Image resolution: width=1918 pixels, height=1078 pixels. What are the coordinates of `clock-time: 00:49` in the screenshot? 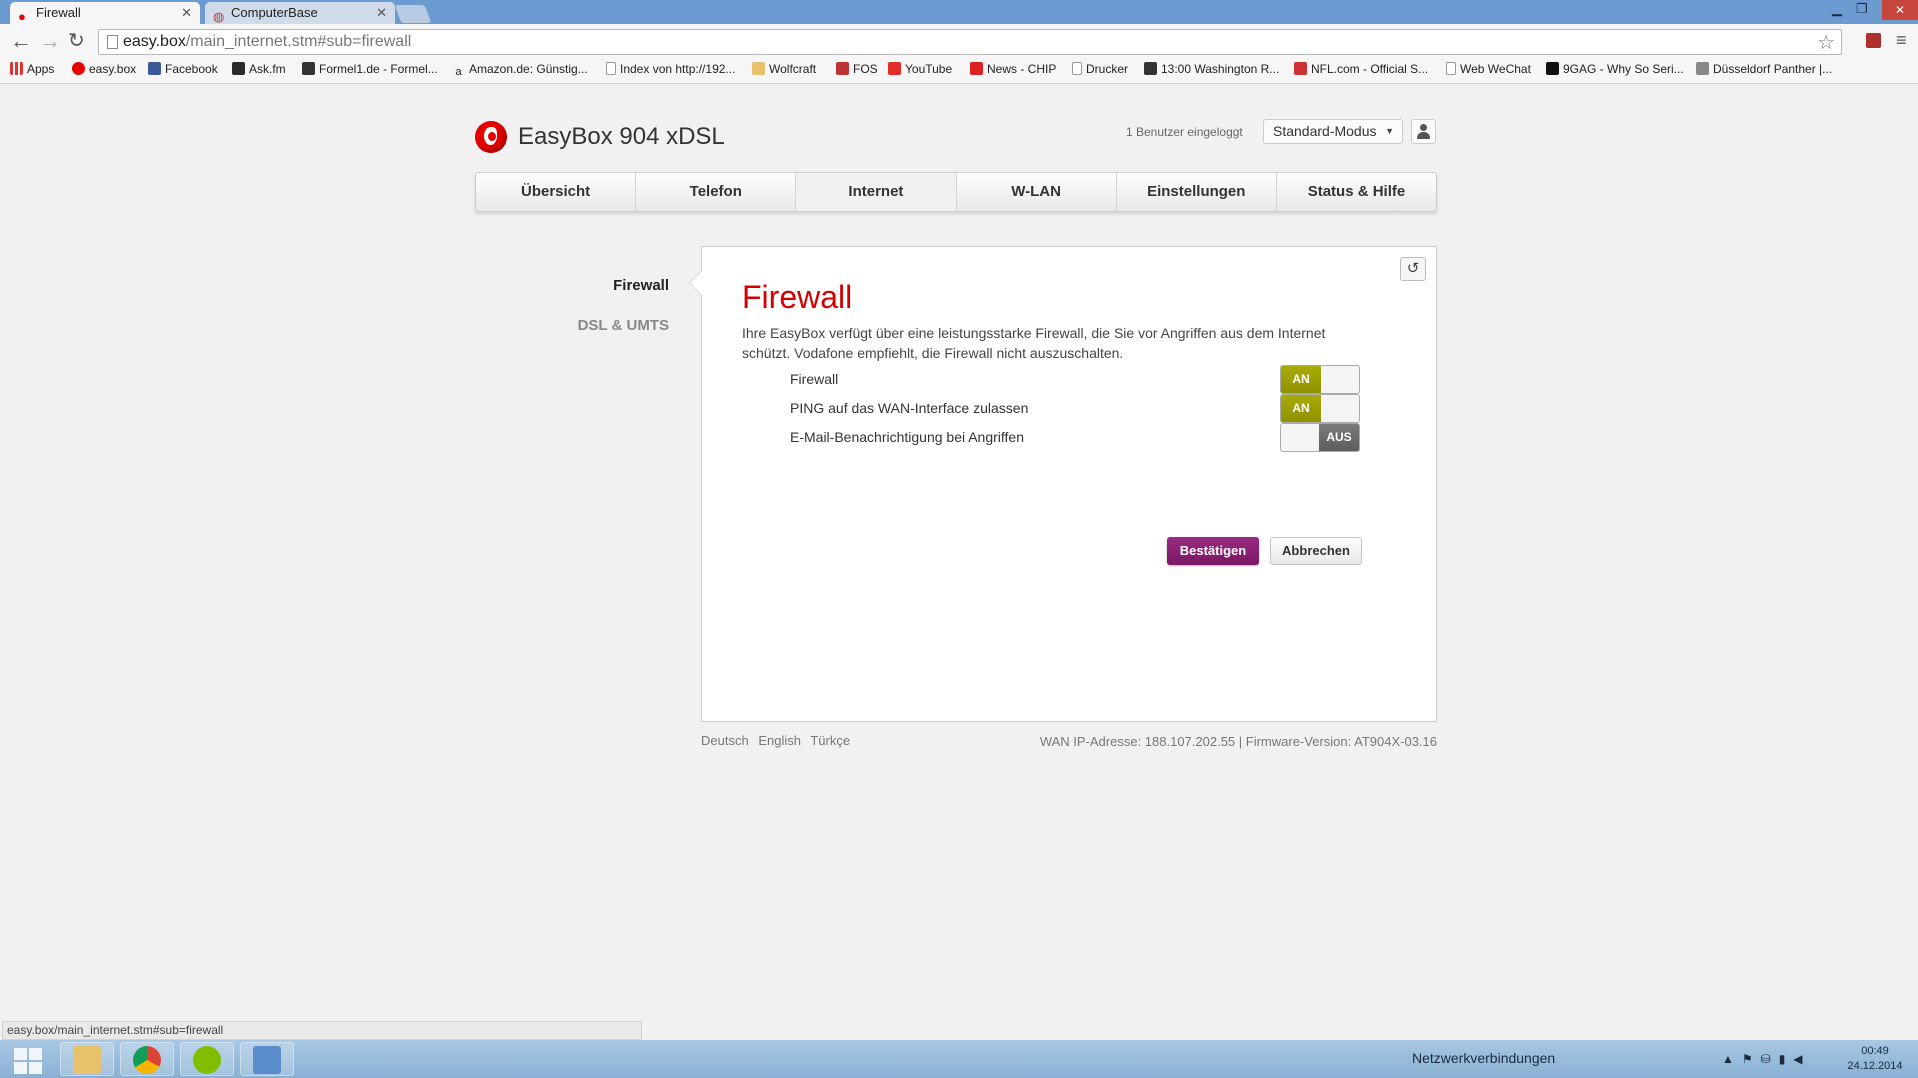 It's located at (1875, 1051).